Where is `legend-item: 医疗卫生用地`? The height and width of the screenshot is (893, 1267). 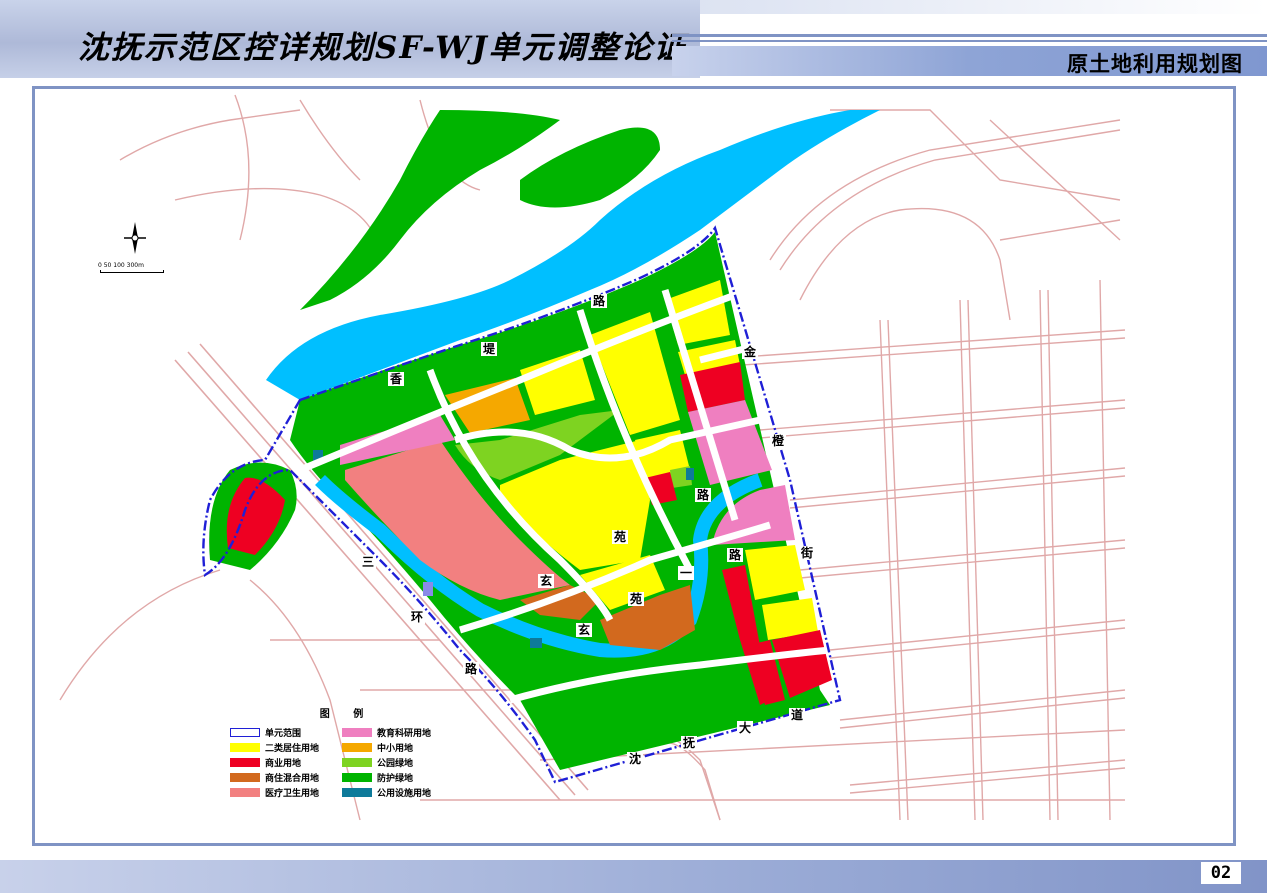
legend-item: 医疗卫生用地 is located at coordinates (286, 792).